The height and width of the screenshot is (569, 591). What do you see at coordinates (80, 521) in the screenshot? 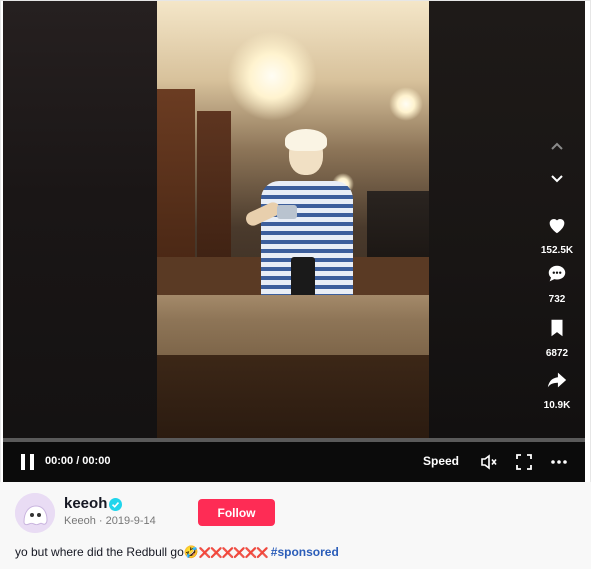
I see `author-nickname: Keeoh` at bounding box center [80, 521].